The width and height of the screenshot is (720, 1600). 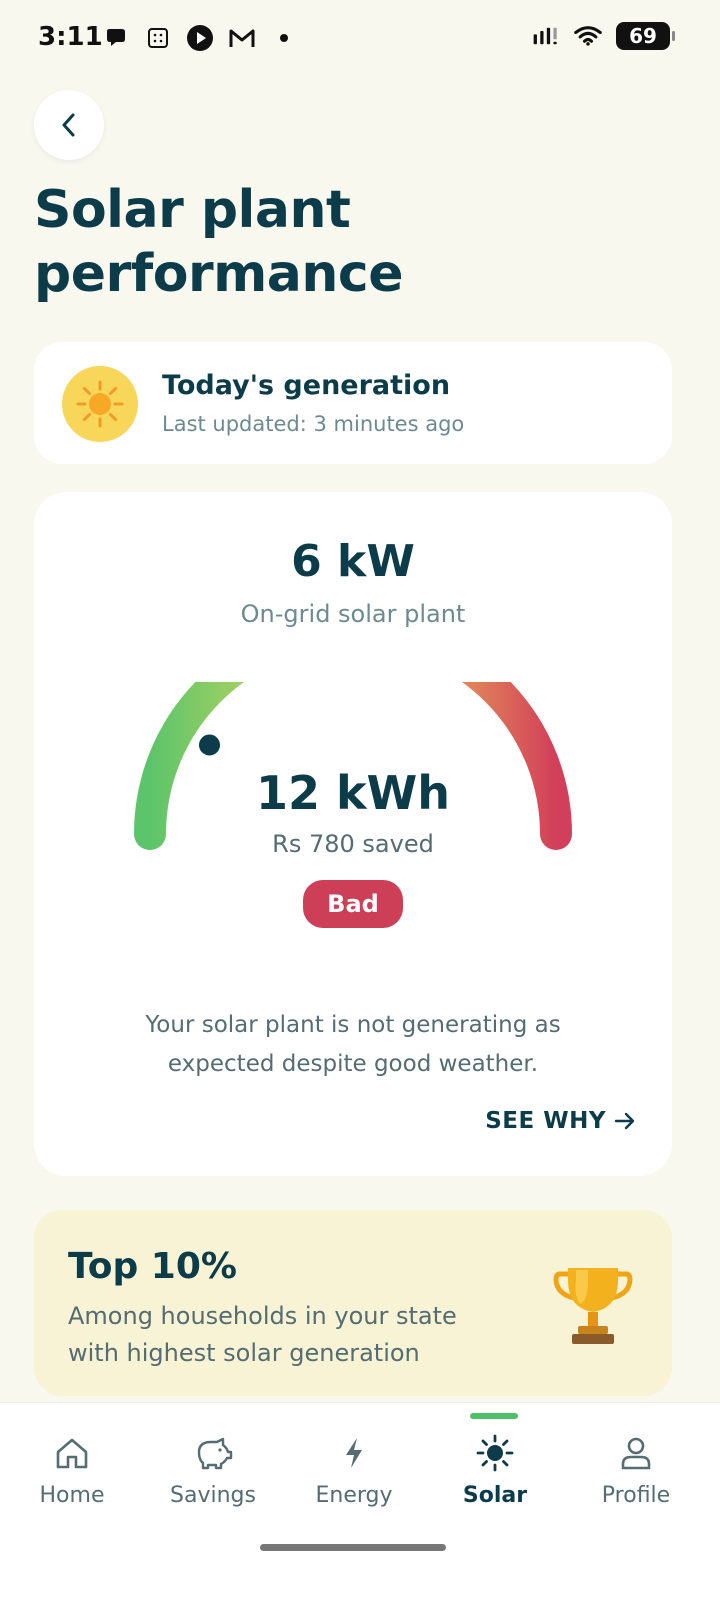 What do you see at coordinates (624, 1121) in the screenshot?
I see `arrow-right-icon` at bounding box center [624, 1121].